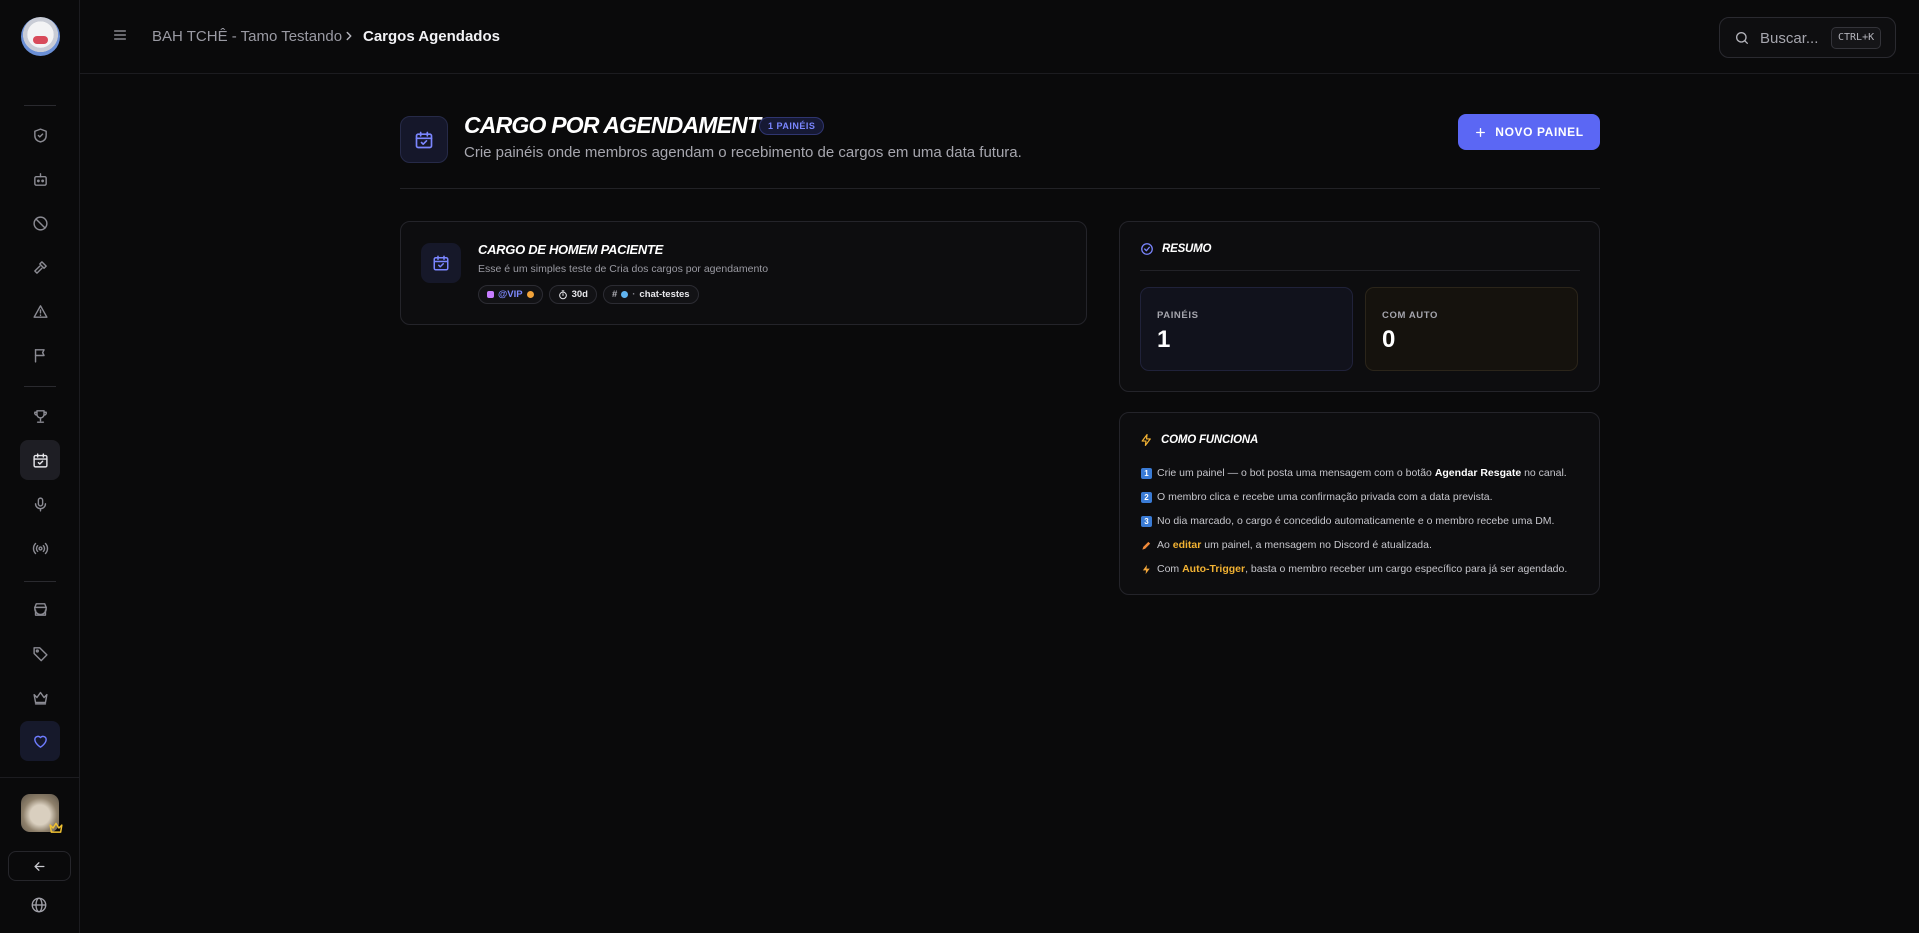 This screenshot has width=1919, height=933. Describe the element at coordinates (510, 294) in the screenshot. I see `role-chip-label: @VIP` at that location.